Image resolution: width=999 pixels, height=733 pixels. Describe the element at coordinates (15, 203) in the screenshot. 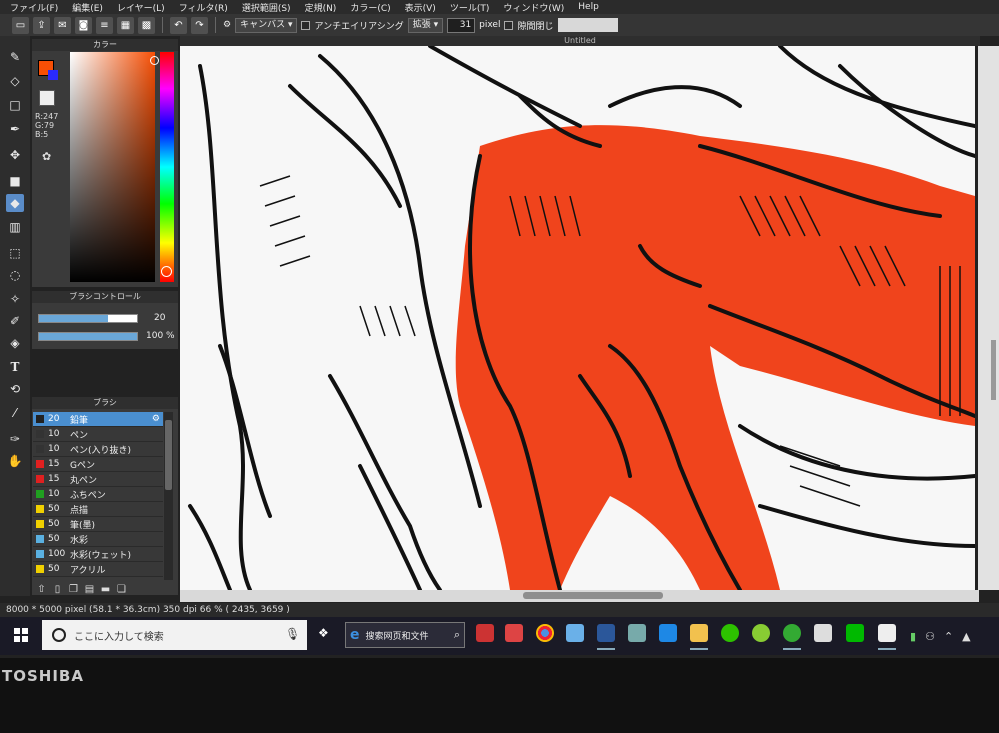

I see `bucket-icon: ◆` at that location.